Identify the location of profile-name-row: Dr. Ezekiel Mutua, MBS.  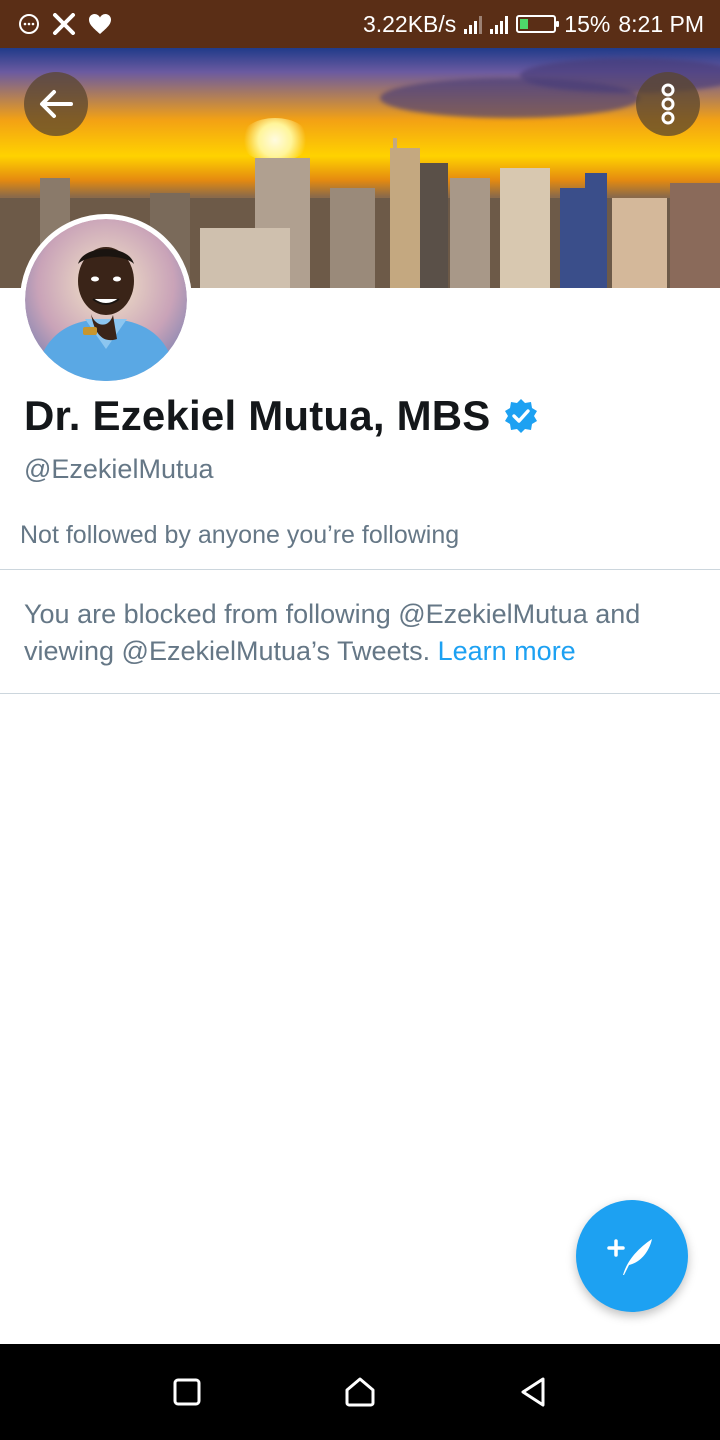
(281, 416).